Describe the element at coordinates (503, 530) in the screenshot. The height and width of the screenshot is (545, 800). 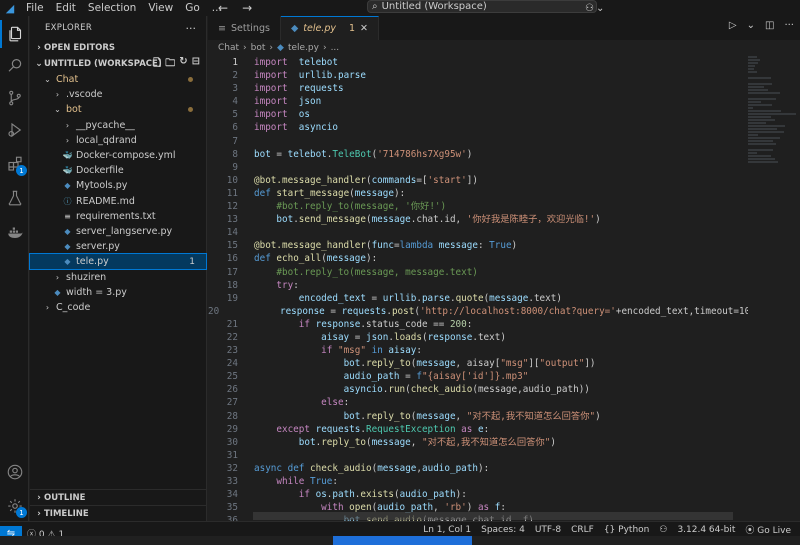
I see `indentation: Spaces: 4` at that location.